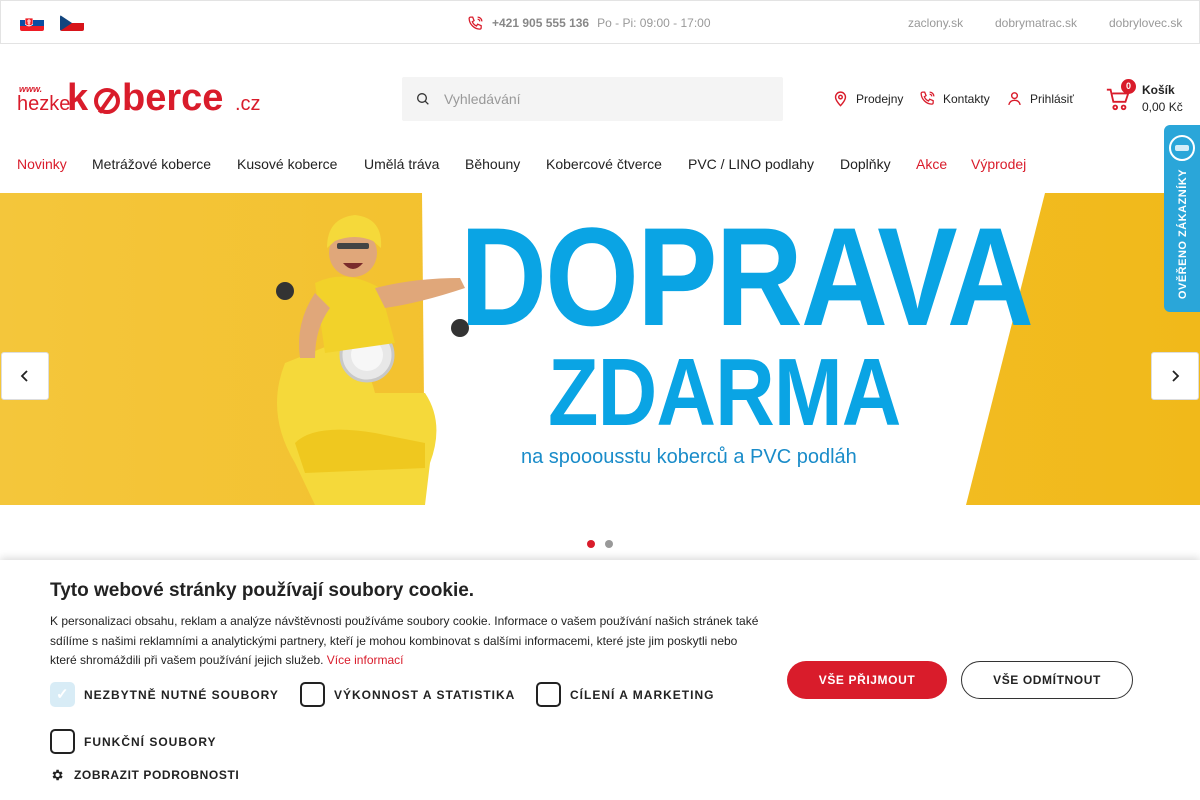 Image resolution: width=1200 pixels, height=800 pixels. I want to click on location-pin-icon, so click(840, 99).